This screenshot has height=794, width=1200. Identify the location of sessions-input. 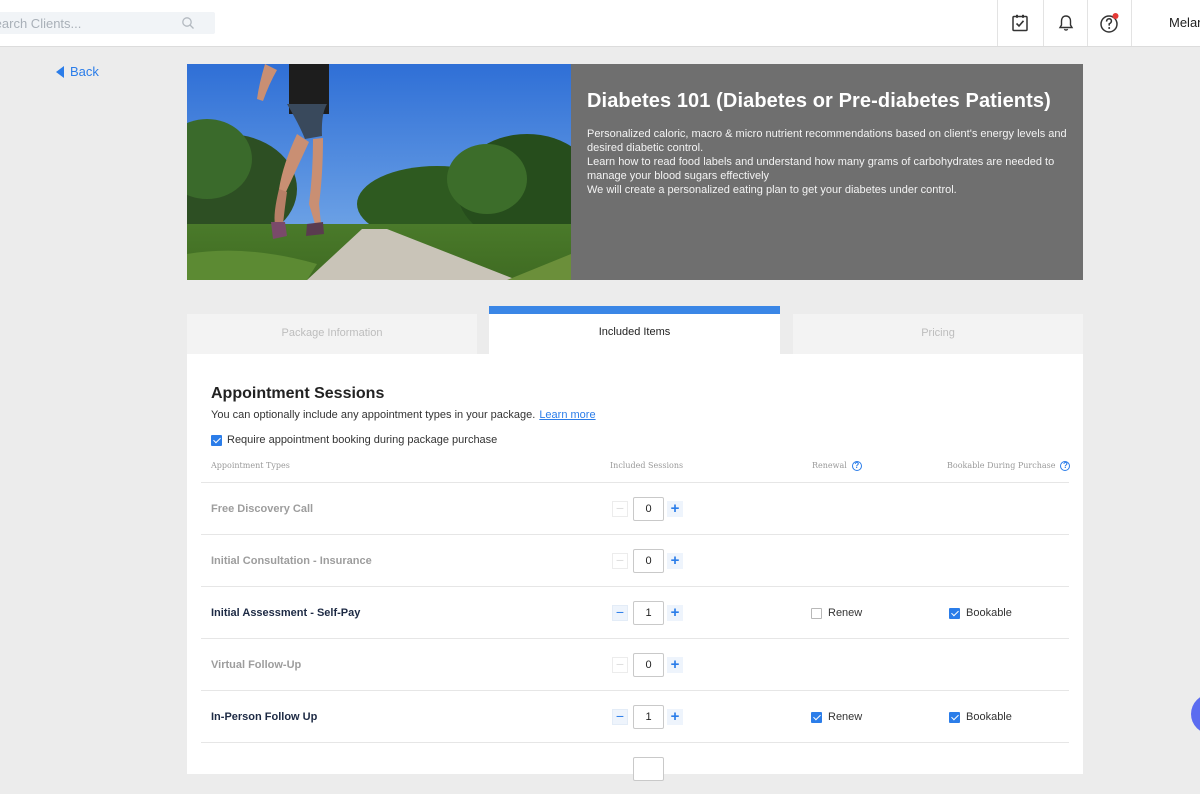
(648, 769).